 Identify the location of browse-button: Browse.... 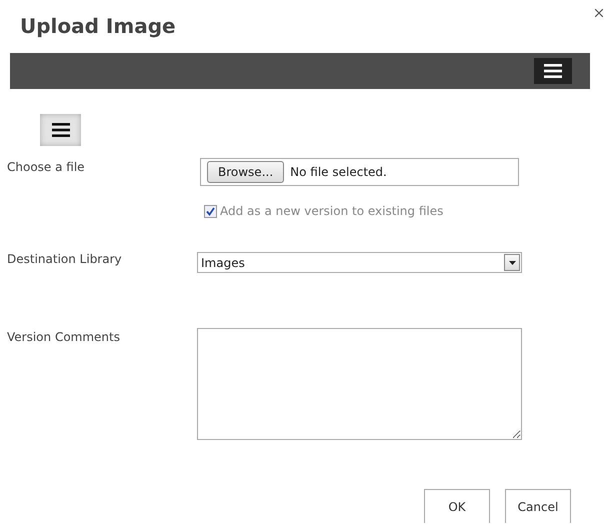
(245, 172).